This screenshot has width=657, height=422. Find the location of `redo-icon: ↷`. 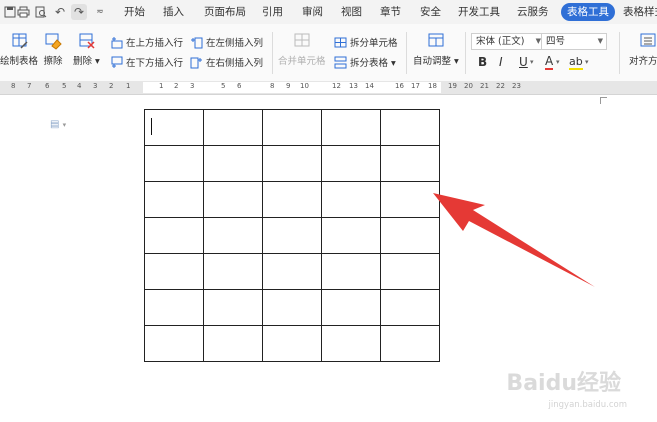

redo-icon: ↷ is located at coordinates (79, 12).